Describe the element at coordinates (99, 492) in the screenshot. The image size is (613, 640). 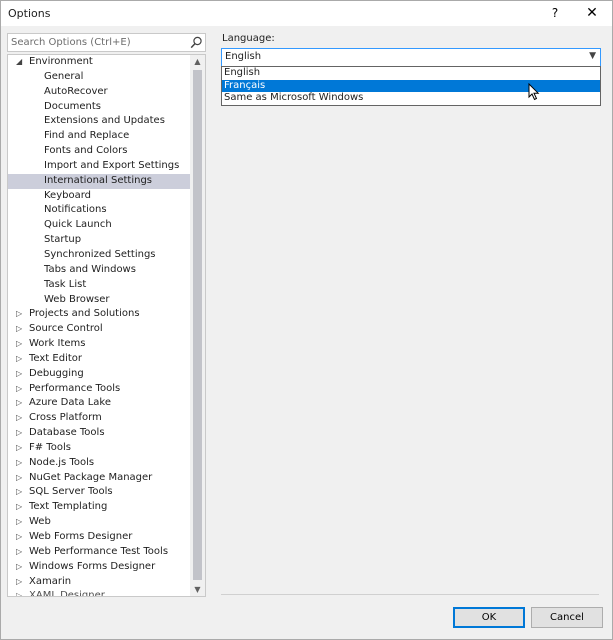
I see `tree-item: ▷ SQL Server Tools` at that location.